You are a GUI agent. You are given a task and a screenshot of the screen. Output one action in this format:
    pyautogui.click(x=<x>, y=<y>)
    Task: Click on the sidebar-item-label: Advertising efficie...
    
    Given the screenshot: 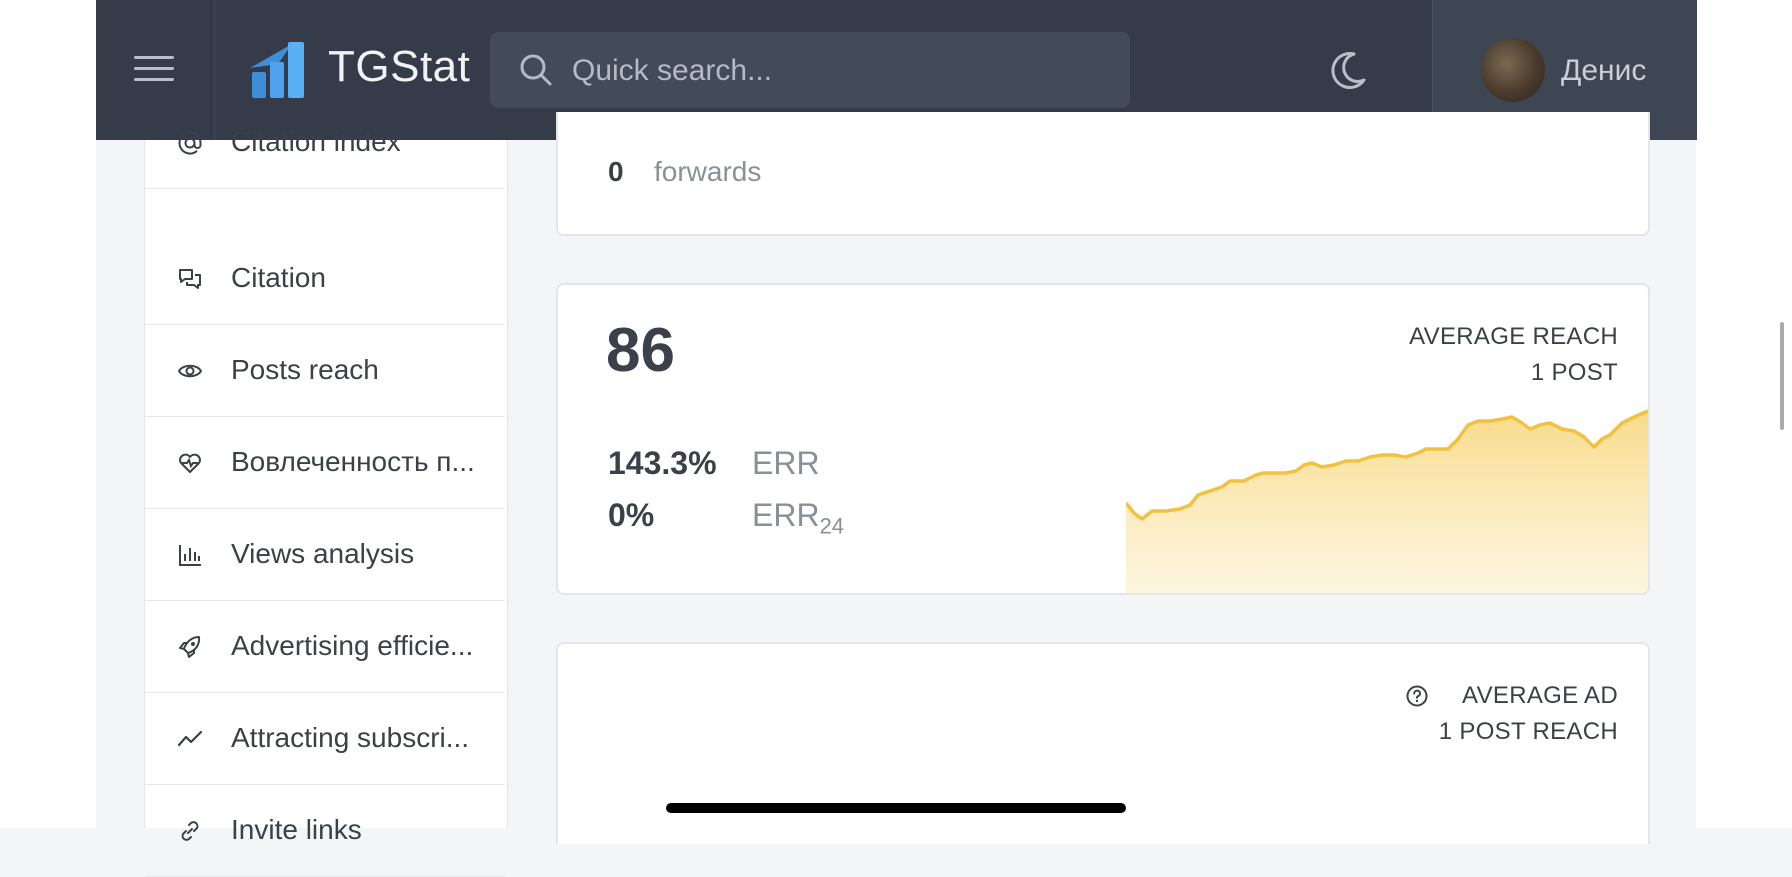 What is the action you would take?
    pyautogui.click(x=352, y=645)
    